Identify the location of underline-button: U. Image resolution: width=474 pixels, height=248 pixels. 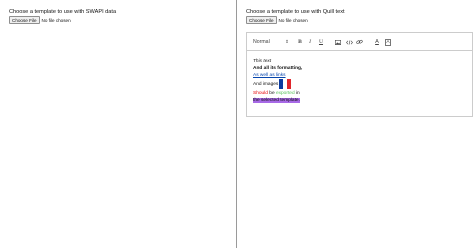
(321, 42).